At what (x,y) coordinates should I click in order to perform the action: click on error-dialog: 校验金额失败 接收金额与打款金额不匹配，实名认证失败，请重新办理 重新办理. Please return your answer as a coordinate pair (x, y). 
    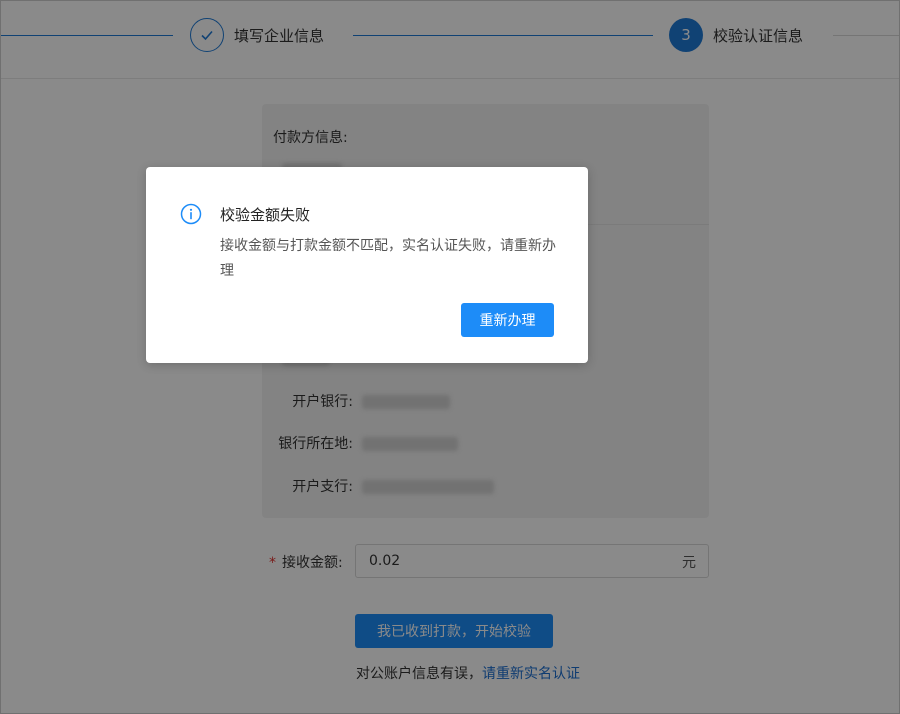
    Looking at the image, I should click on (367, 265).